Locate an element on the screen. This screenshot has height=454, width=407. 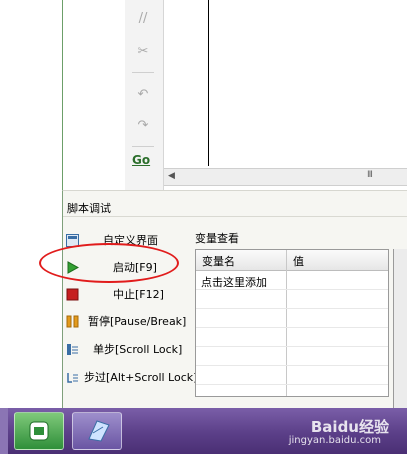
editor-side-toolbar: // ✂ ↶ ↷ Go is located at coordinates (144, 95).